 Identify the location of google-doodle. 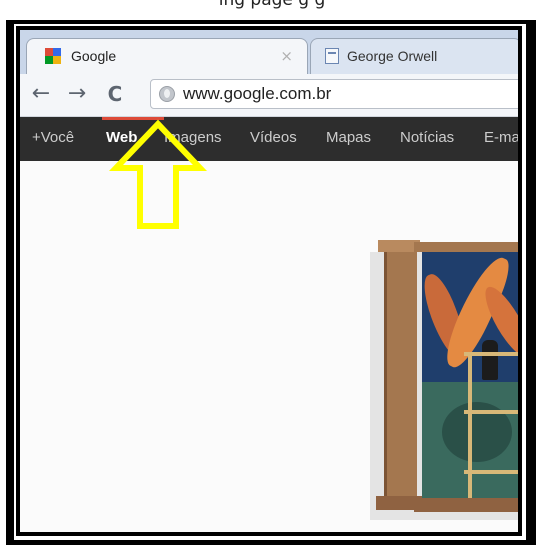
(441, 385).